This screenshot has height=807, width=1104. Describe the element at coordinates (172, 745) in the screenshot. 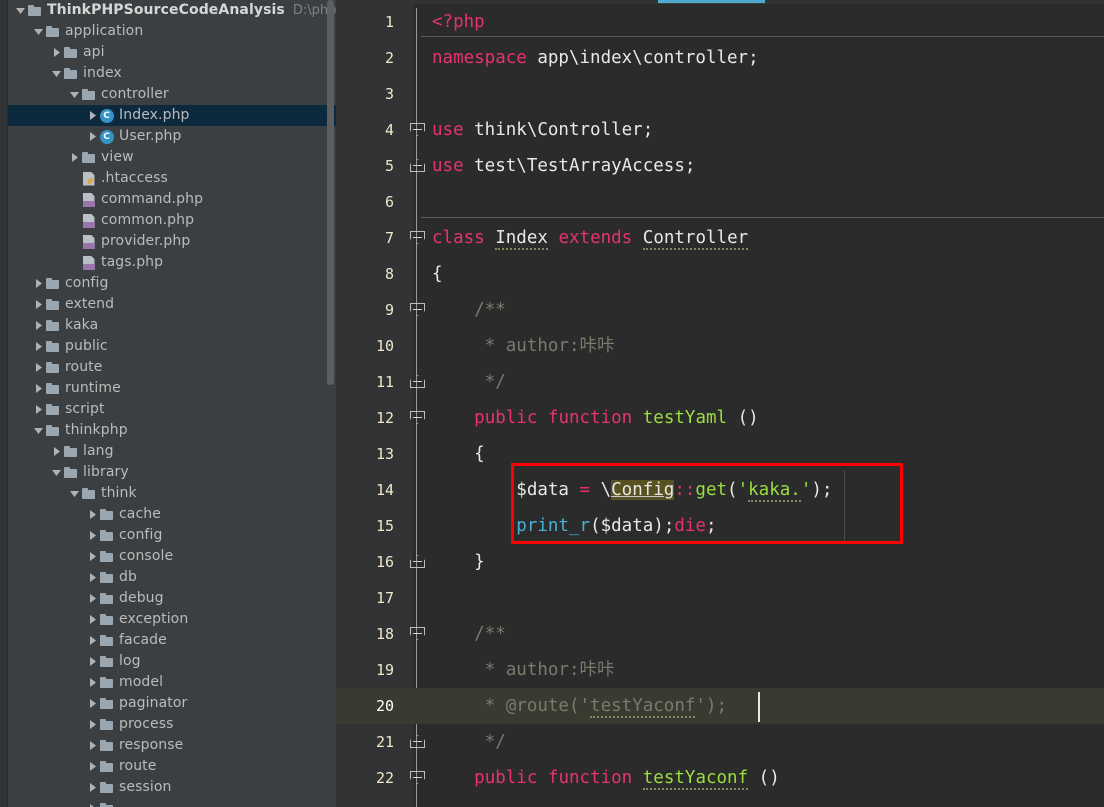

I see `tree-item-response: response` at that location.